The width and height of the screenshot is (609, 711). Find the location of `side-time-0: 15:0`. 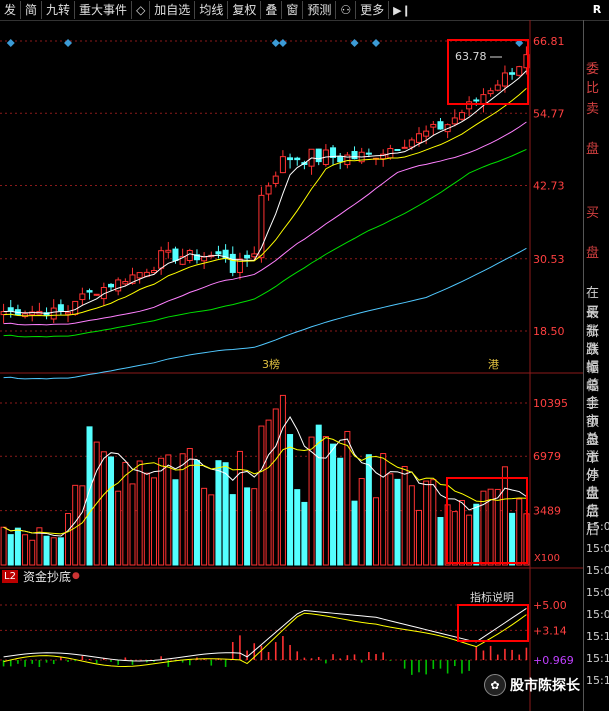

side-time-0: 15:0 is located at coordinates (597, 526).